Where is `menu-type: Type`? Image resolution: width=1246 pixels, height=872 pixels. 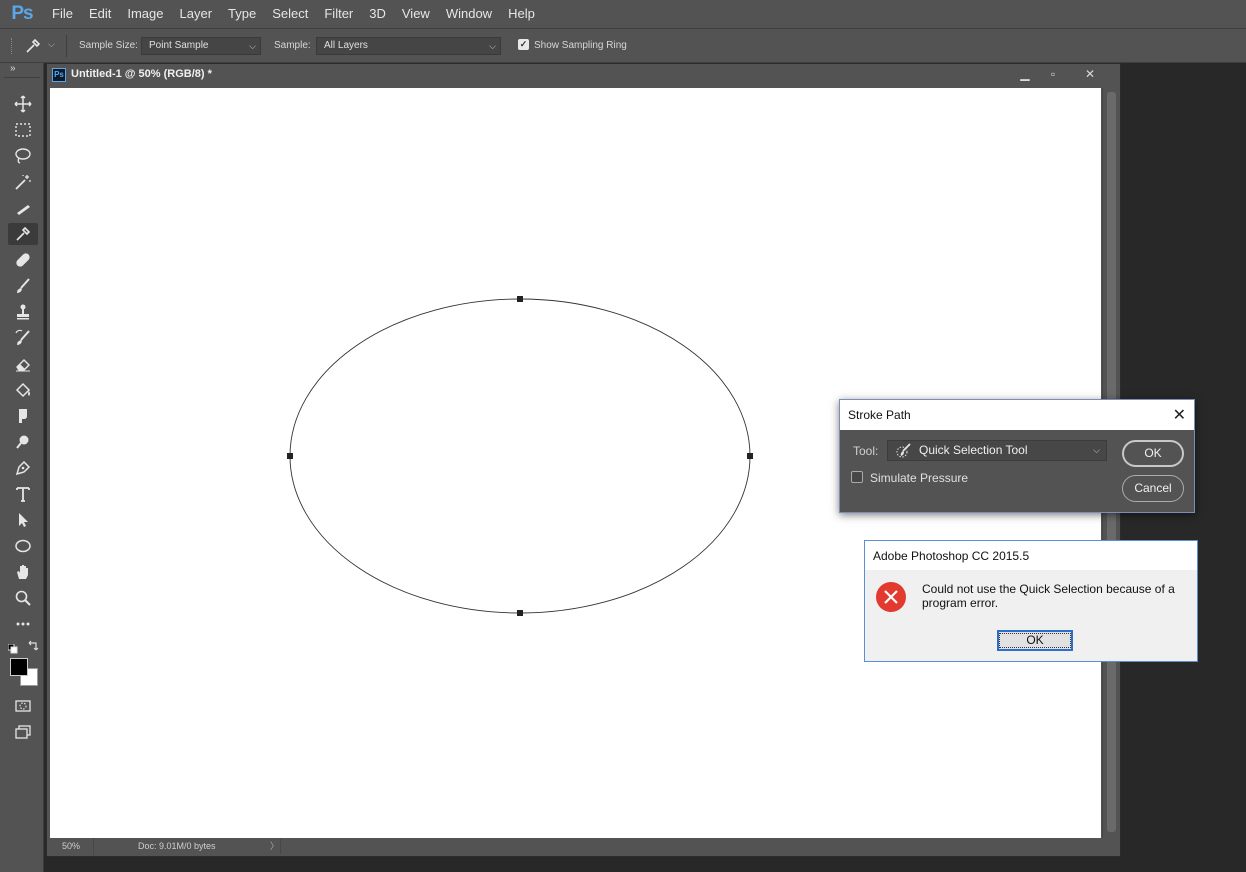 menu-type: Type is located at coordinates (242, 14).